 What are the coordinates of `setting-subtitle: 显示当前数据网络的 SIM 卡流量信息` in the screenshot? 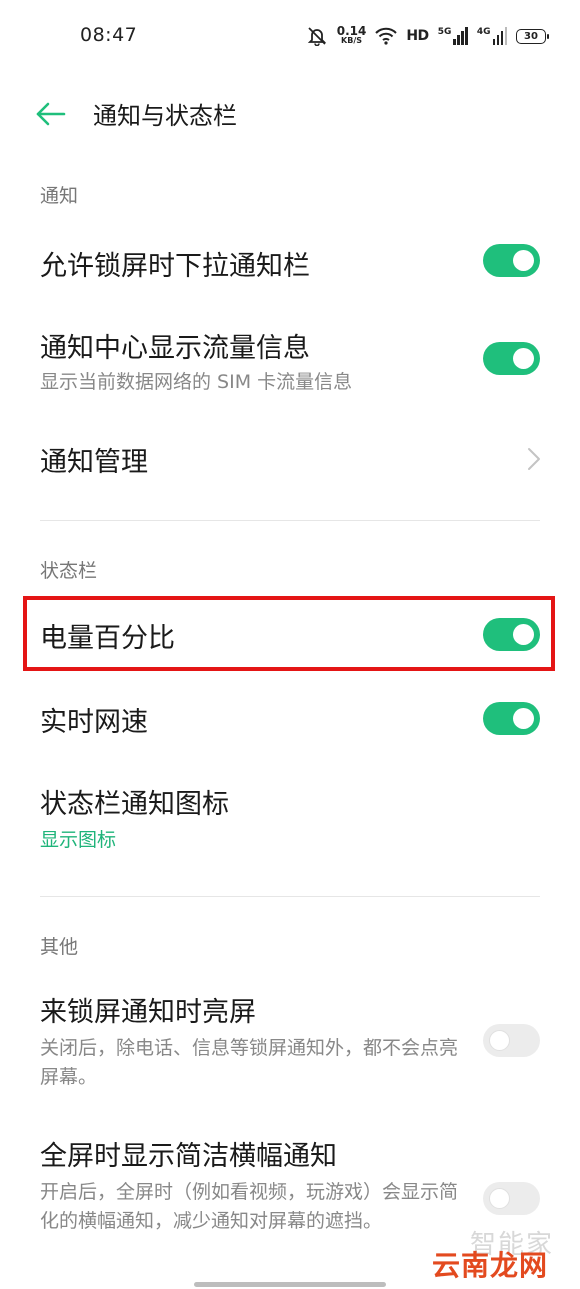 It's located at (196, 382).